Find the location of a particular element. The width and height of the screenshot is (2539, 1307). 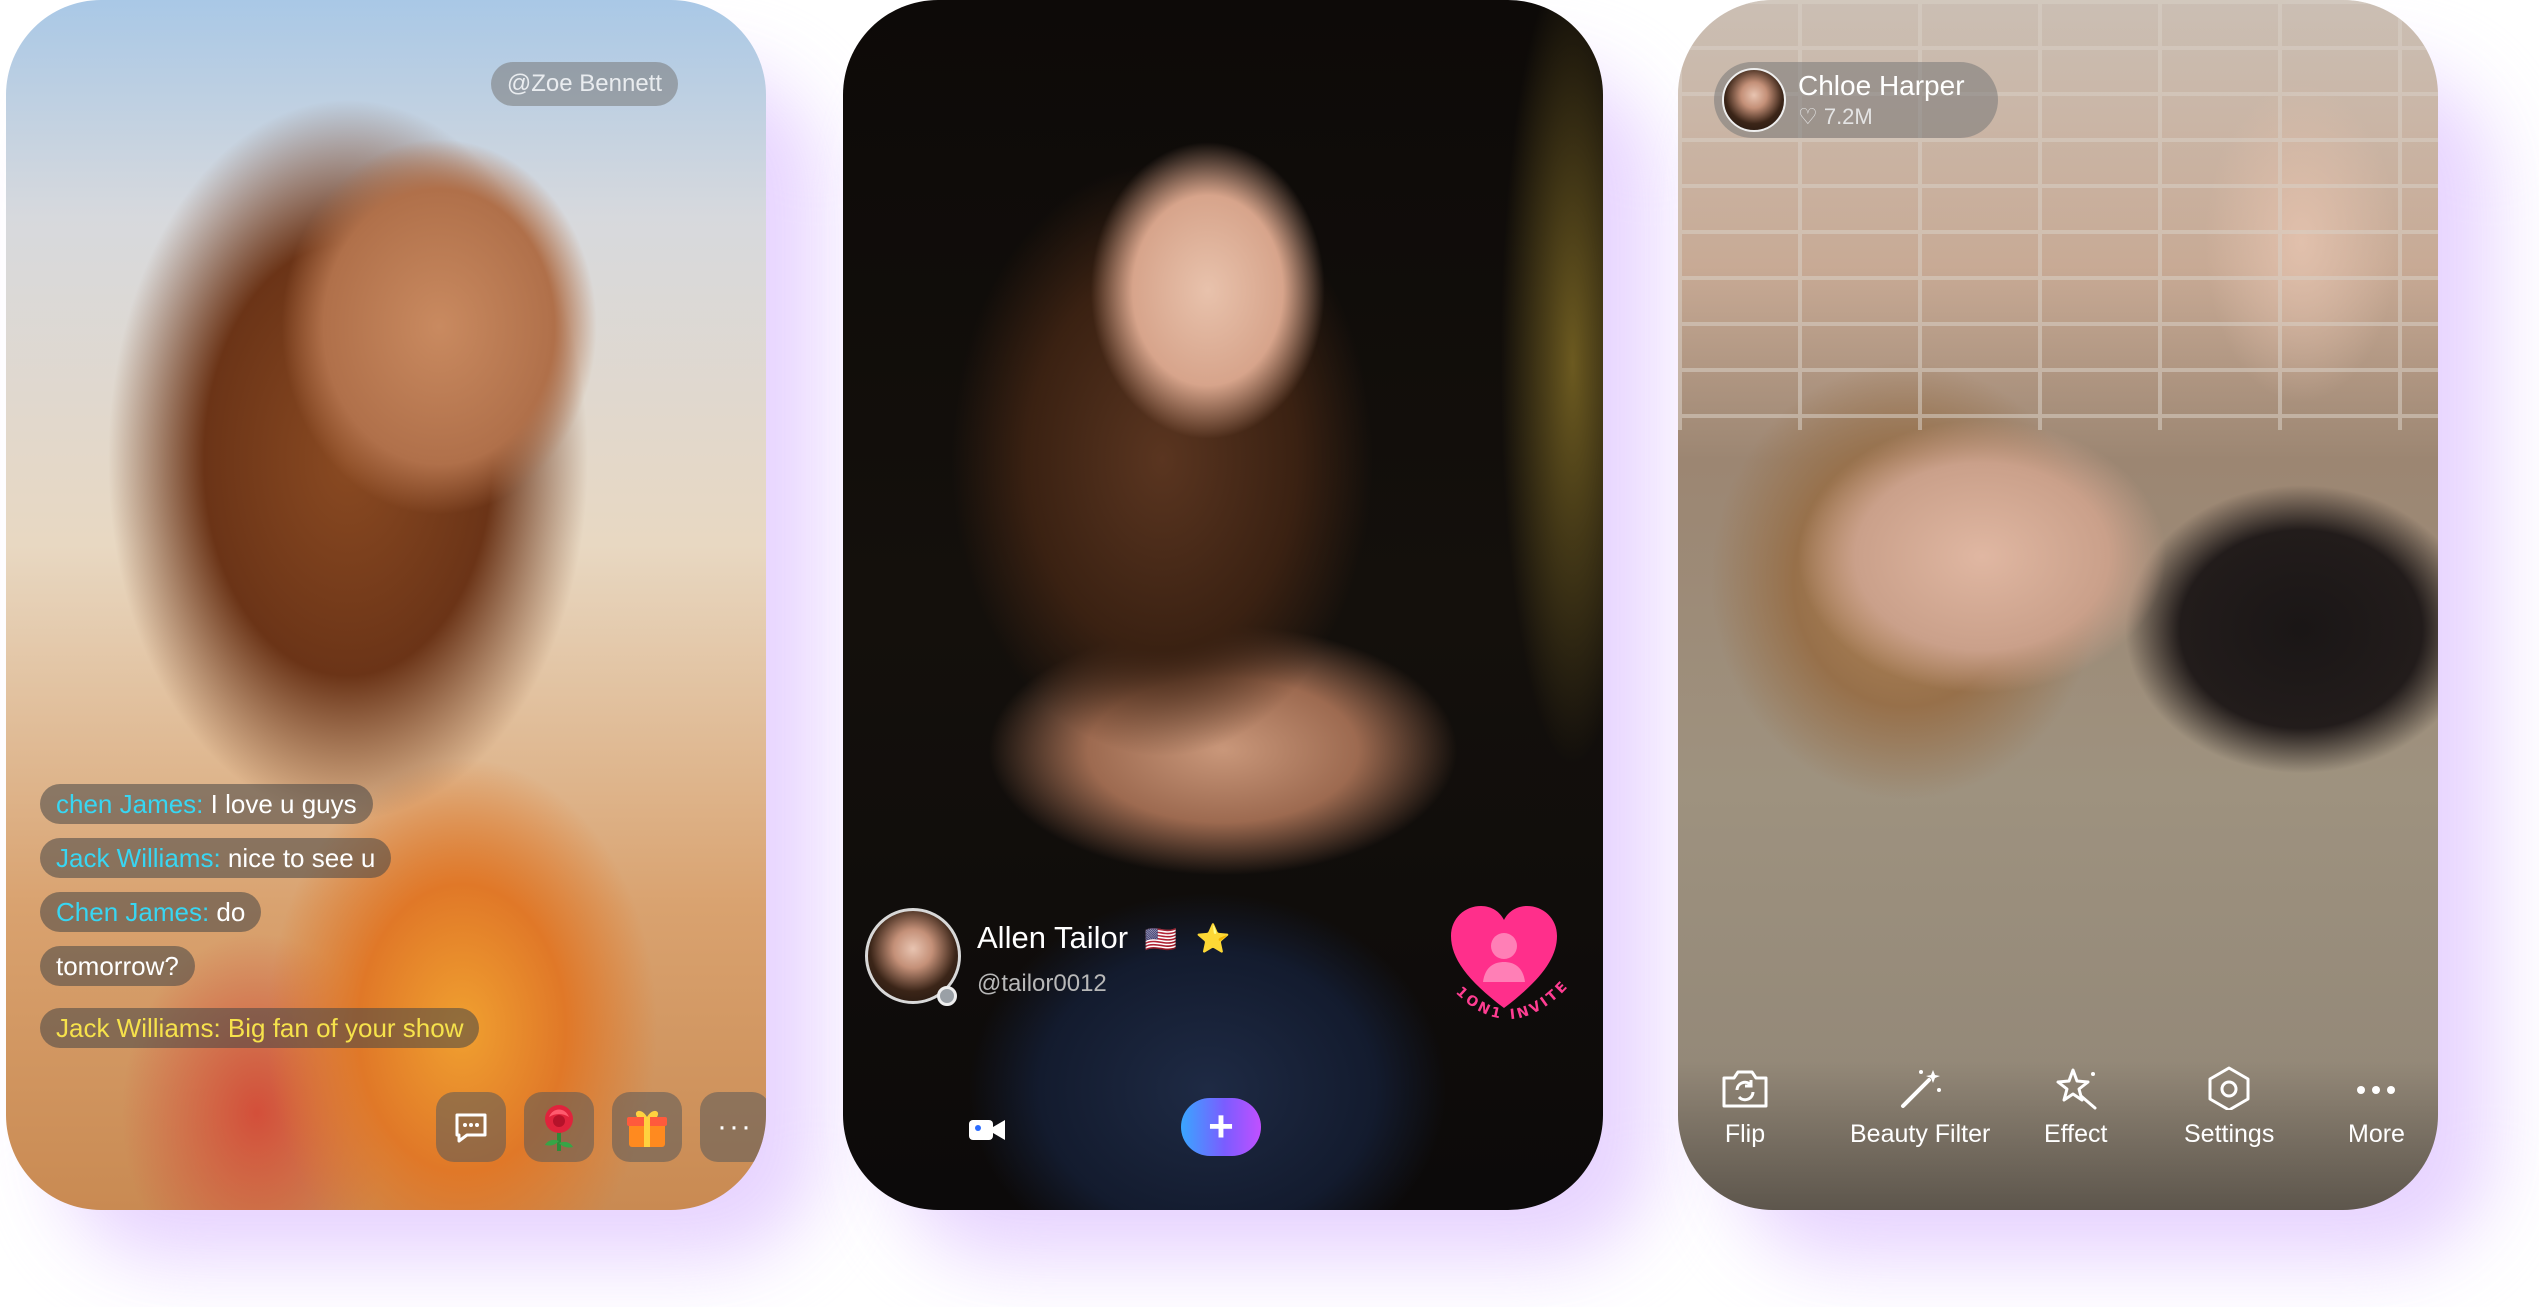

chat-username: chen James: is located at coordinates (130, 804).